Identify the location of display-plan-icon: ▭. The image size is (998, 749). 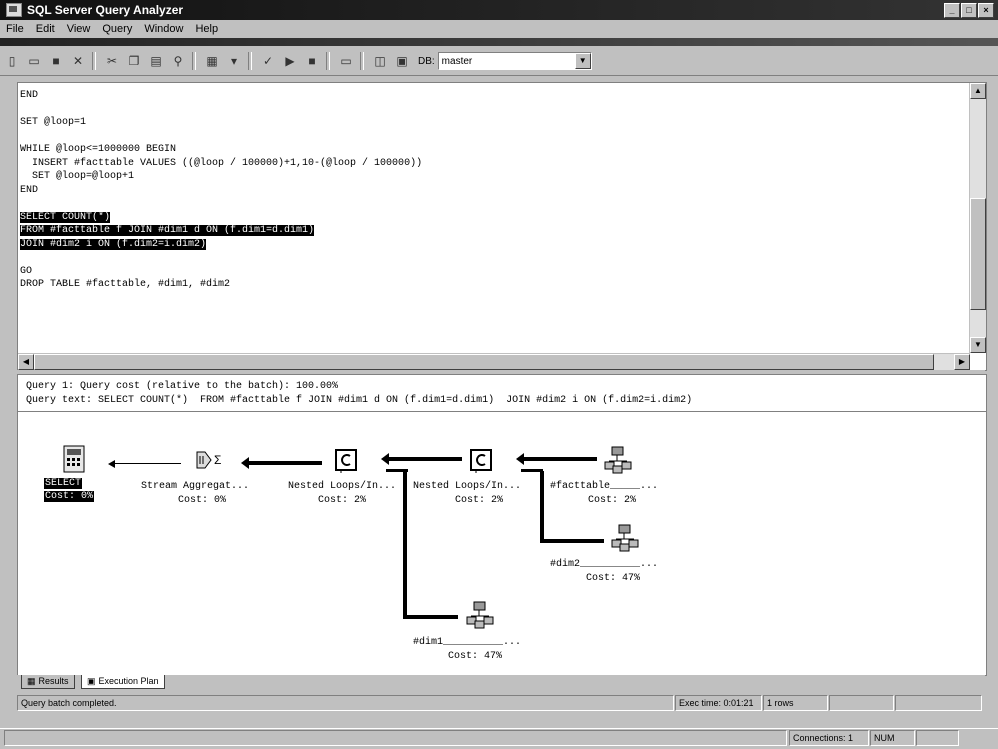
(346, 61).